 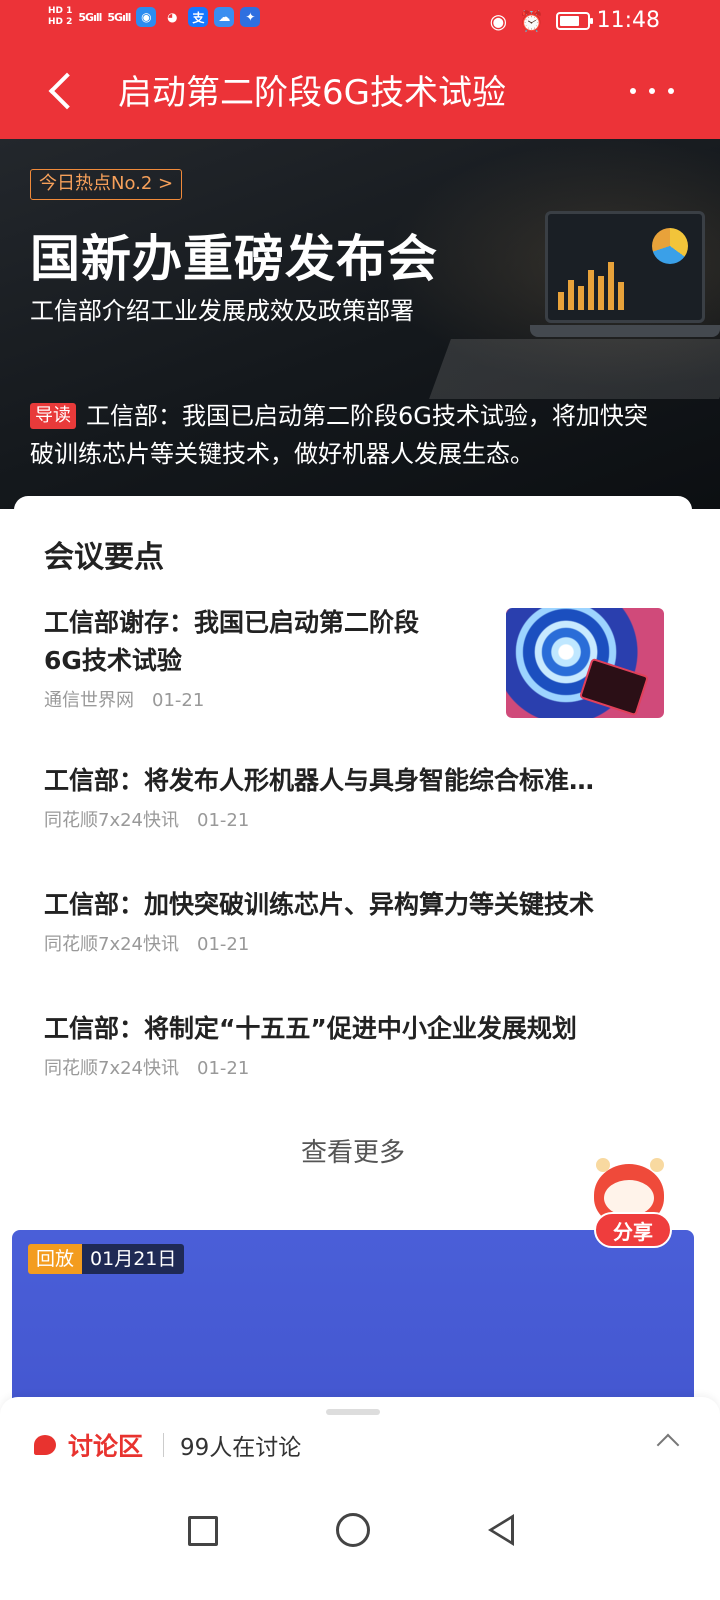 I want to click on news-title: 工信部：加快突破训练芯片、异构算力等关键技术, so click(x=319, y=904).